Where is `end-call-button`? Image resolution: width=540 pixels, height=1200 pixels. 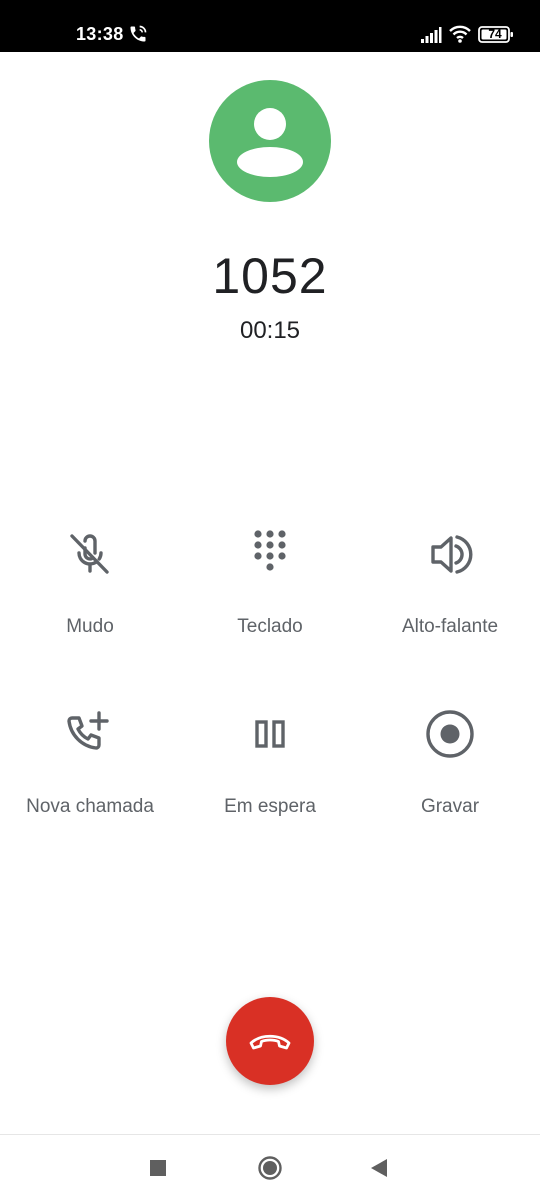 end-call-button is located at coordinates (270, 1041).